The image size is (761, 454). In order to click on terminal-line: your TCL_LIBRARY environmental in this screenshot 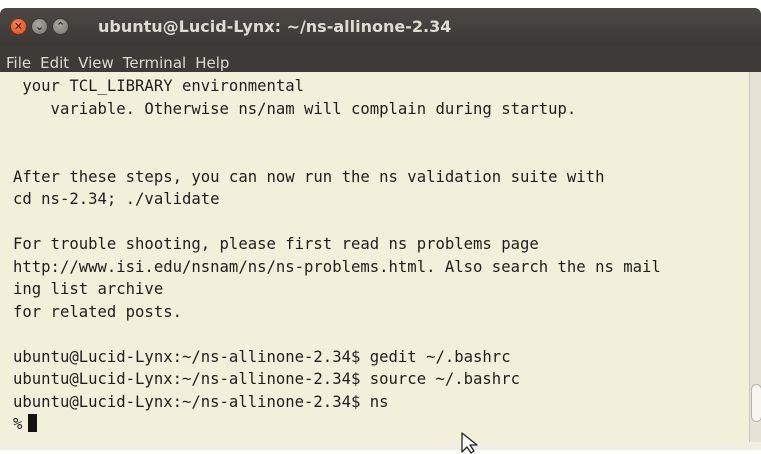, I will do `click(159, 86)`.